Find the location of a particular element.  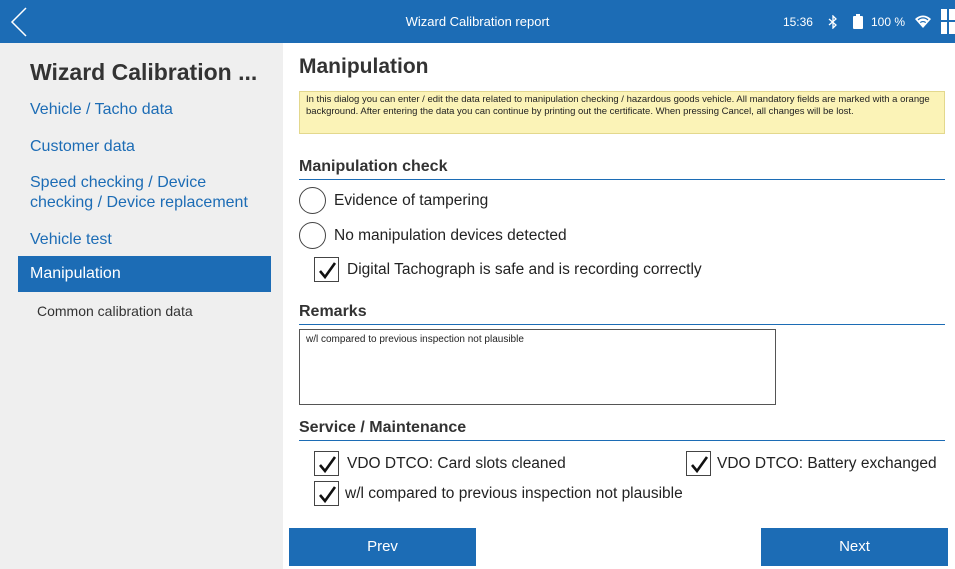

checkbox-label: VDO DTCO: Card slots cleaned is located at coordinates (456, 463).